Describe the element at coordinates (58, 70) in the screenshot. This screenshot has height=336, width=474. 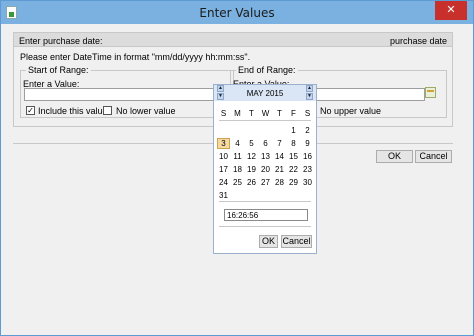
I see `start-range-title: Start of Range:` at that location.